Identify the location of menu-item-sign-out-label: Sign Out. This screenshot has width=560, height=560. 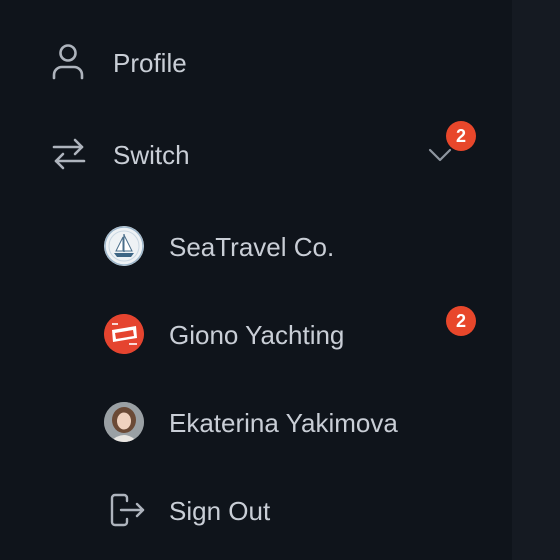
(220, 511).